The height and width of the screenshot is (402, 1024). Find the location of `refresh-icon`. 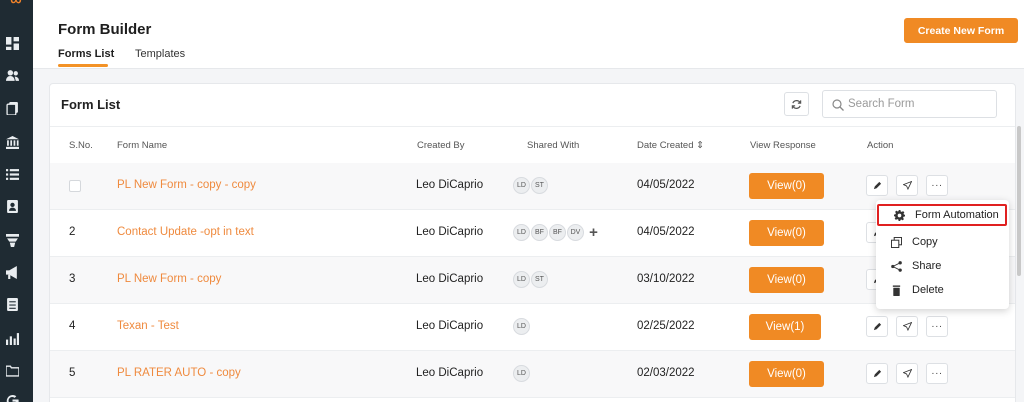

refresh-icon is located at coordinates (796, 104).